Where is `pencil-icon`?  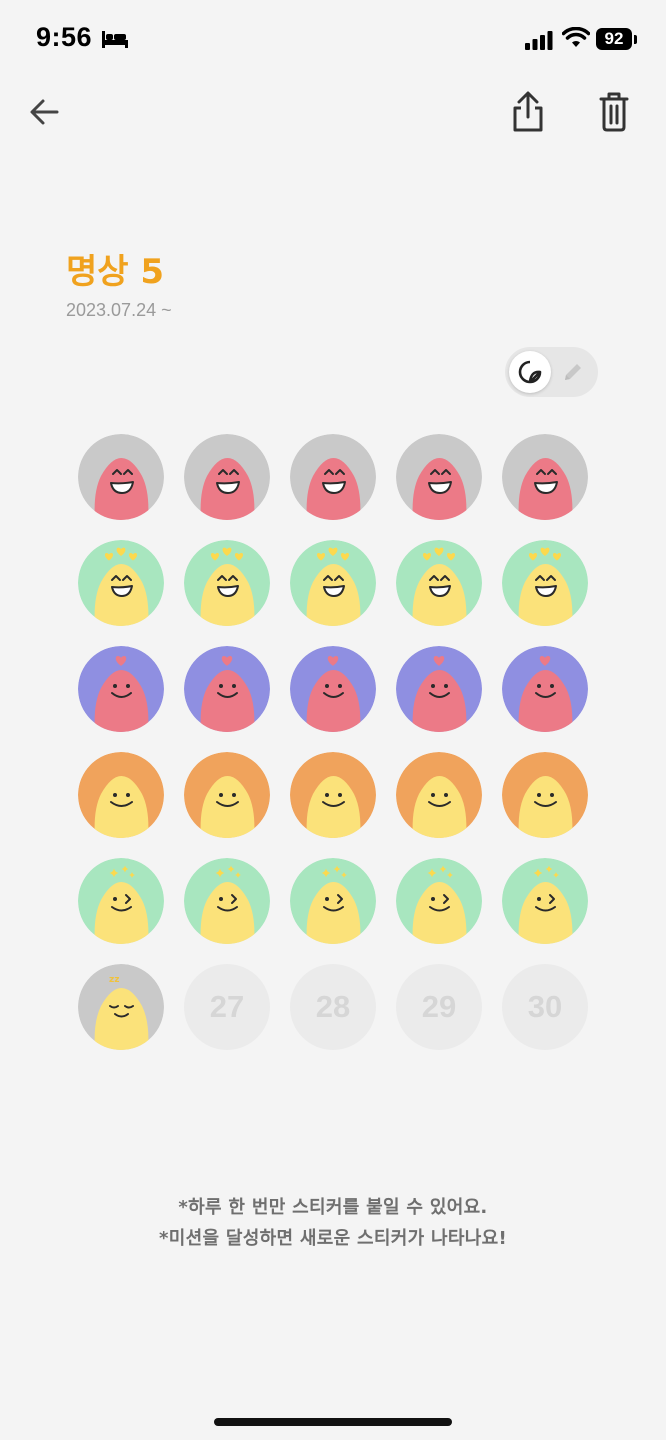
pencil-icon is located at coordinates (573, 372).